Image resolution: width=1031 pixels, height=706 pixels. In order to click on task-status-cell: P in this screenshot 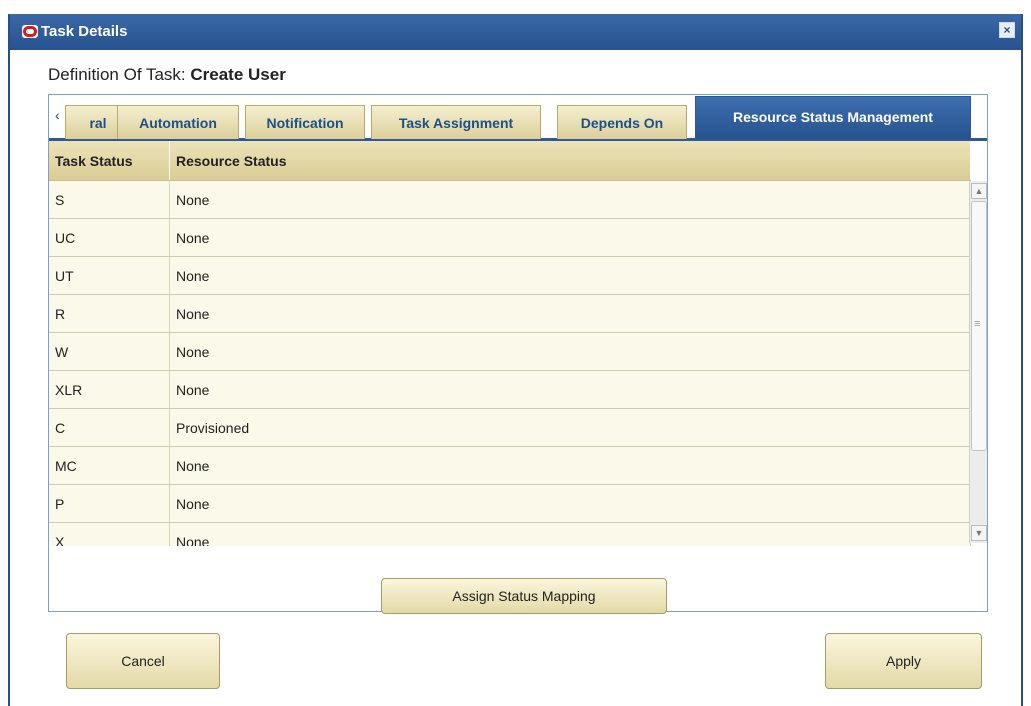, I will do `click(109, 503)`.